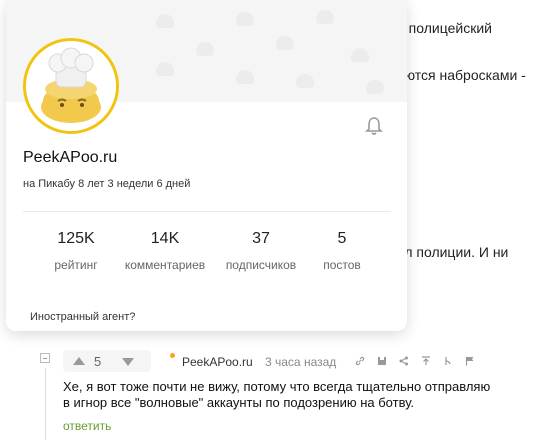  Describe the element at coordinates (76, 265) in the screenshot. I see `stat-label: рейтинг` at that location.